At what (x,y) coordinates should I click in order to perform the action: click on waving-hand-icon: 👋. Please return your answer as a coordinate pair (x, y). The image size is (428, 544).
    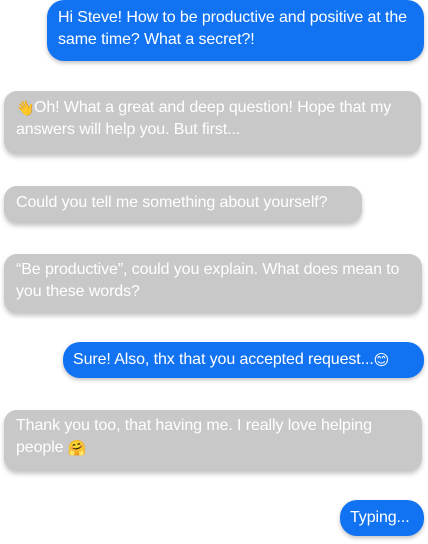
    Looking at the image, I should click on (25, 108).